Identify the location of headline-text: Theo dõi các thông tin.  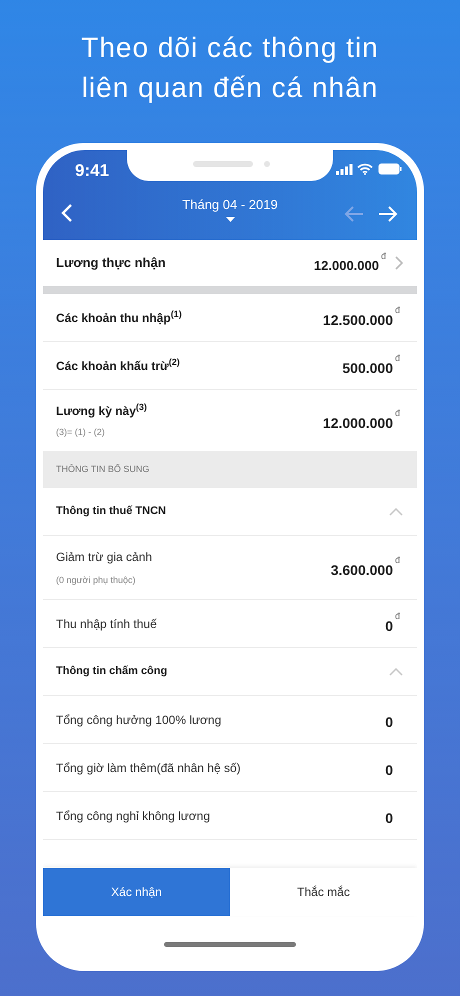
(230, 48).